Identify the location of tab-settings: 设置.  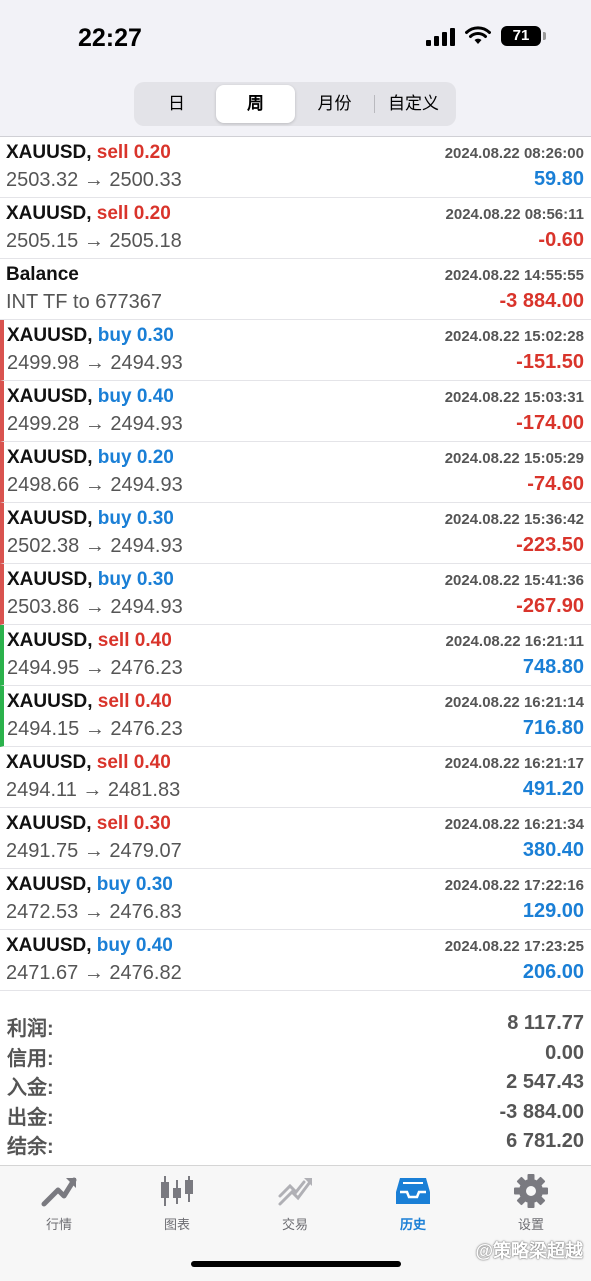
(531, 1206).